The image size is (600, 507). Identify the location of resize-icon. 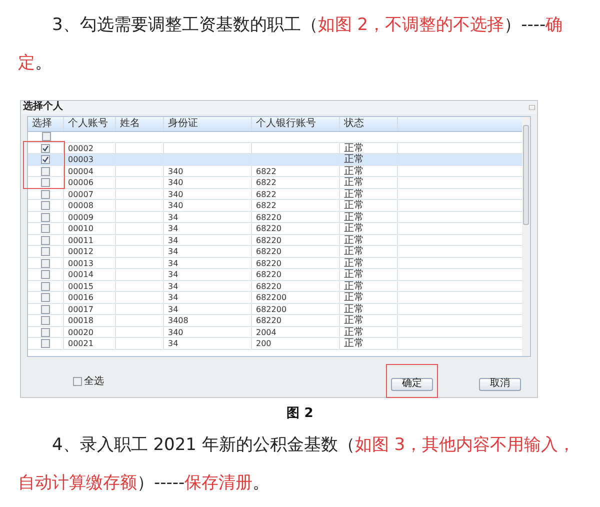
(532, 107).